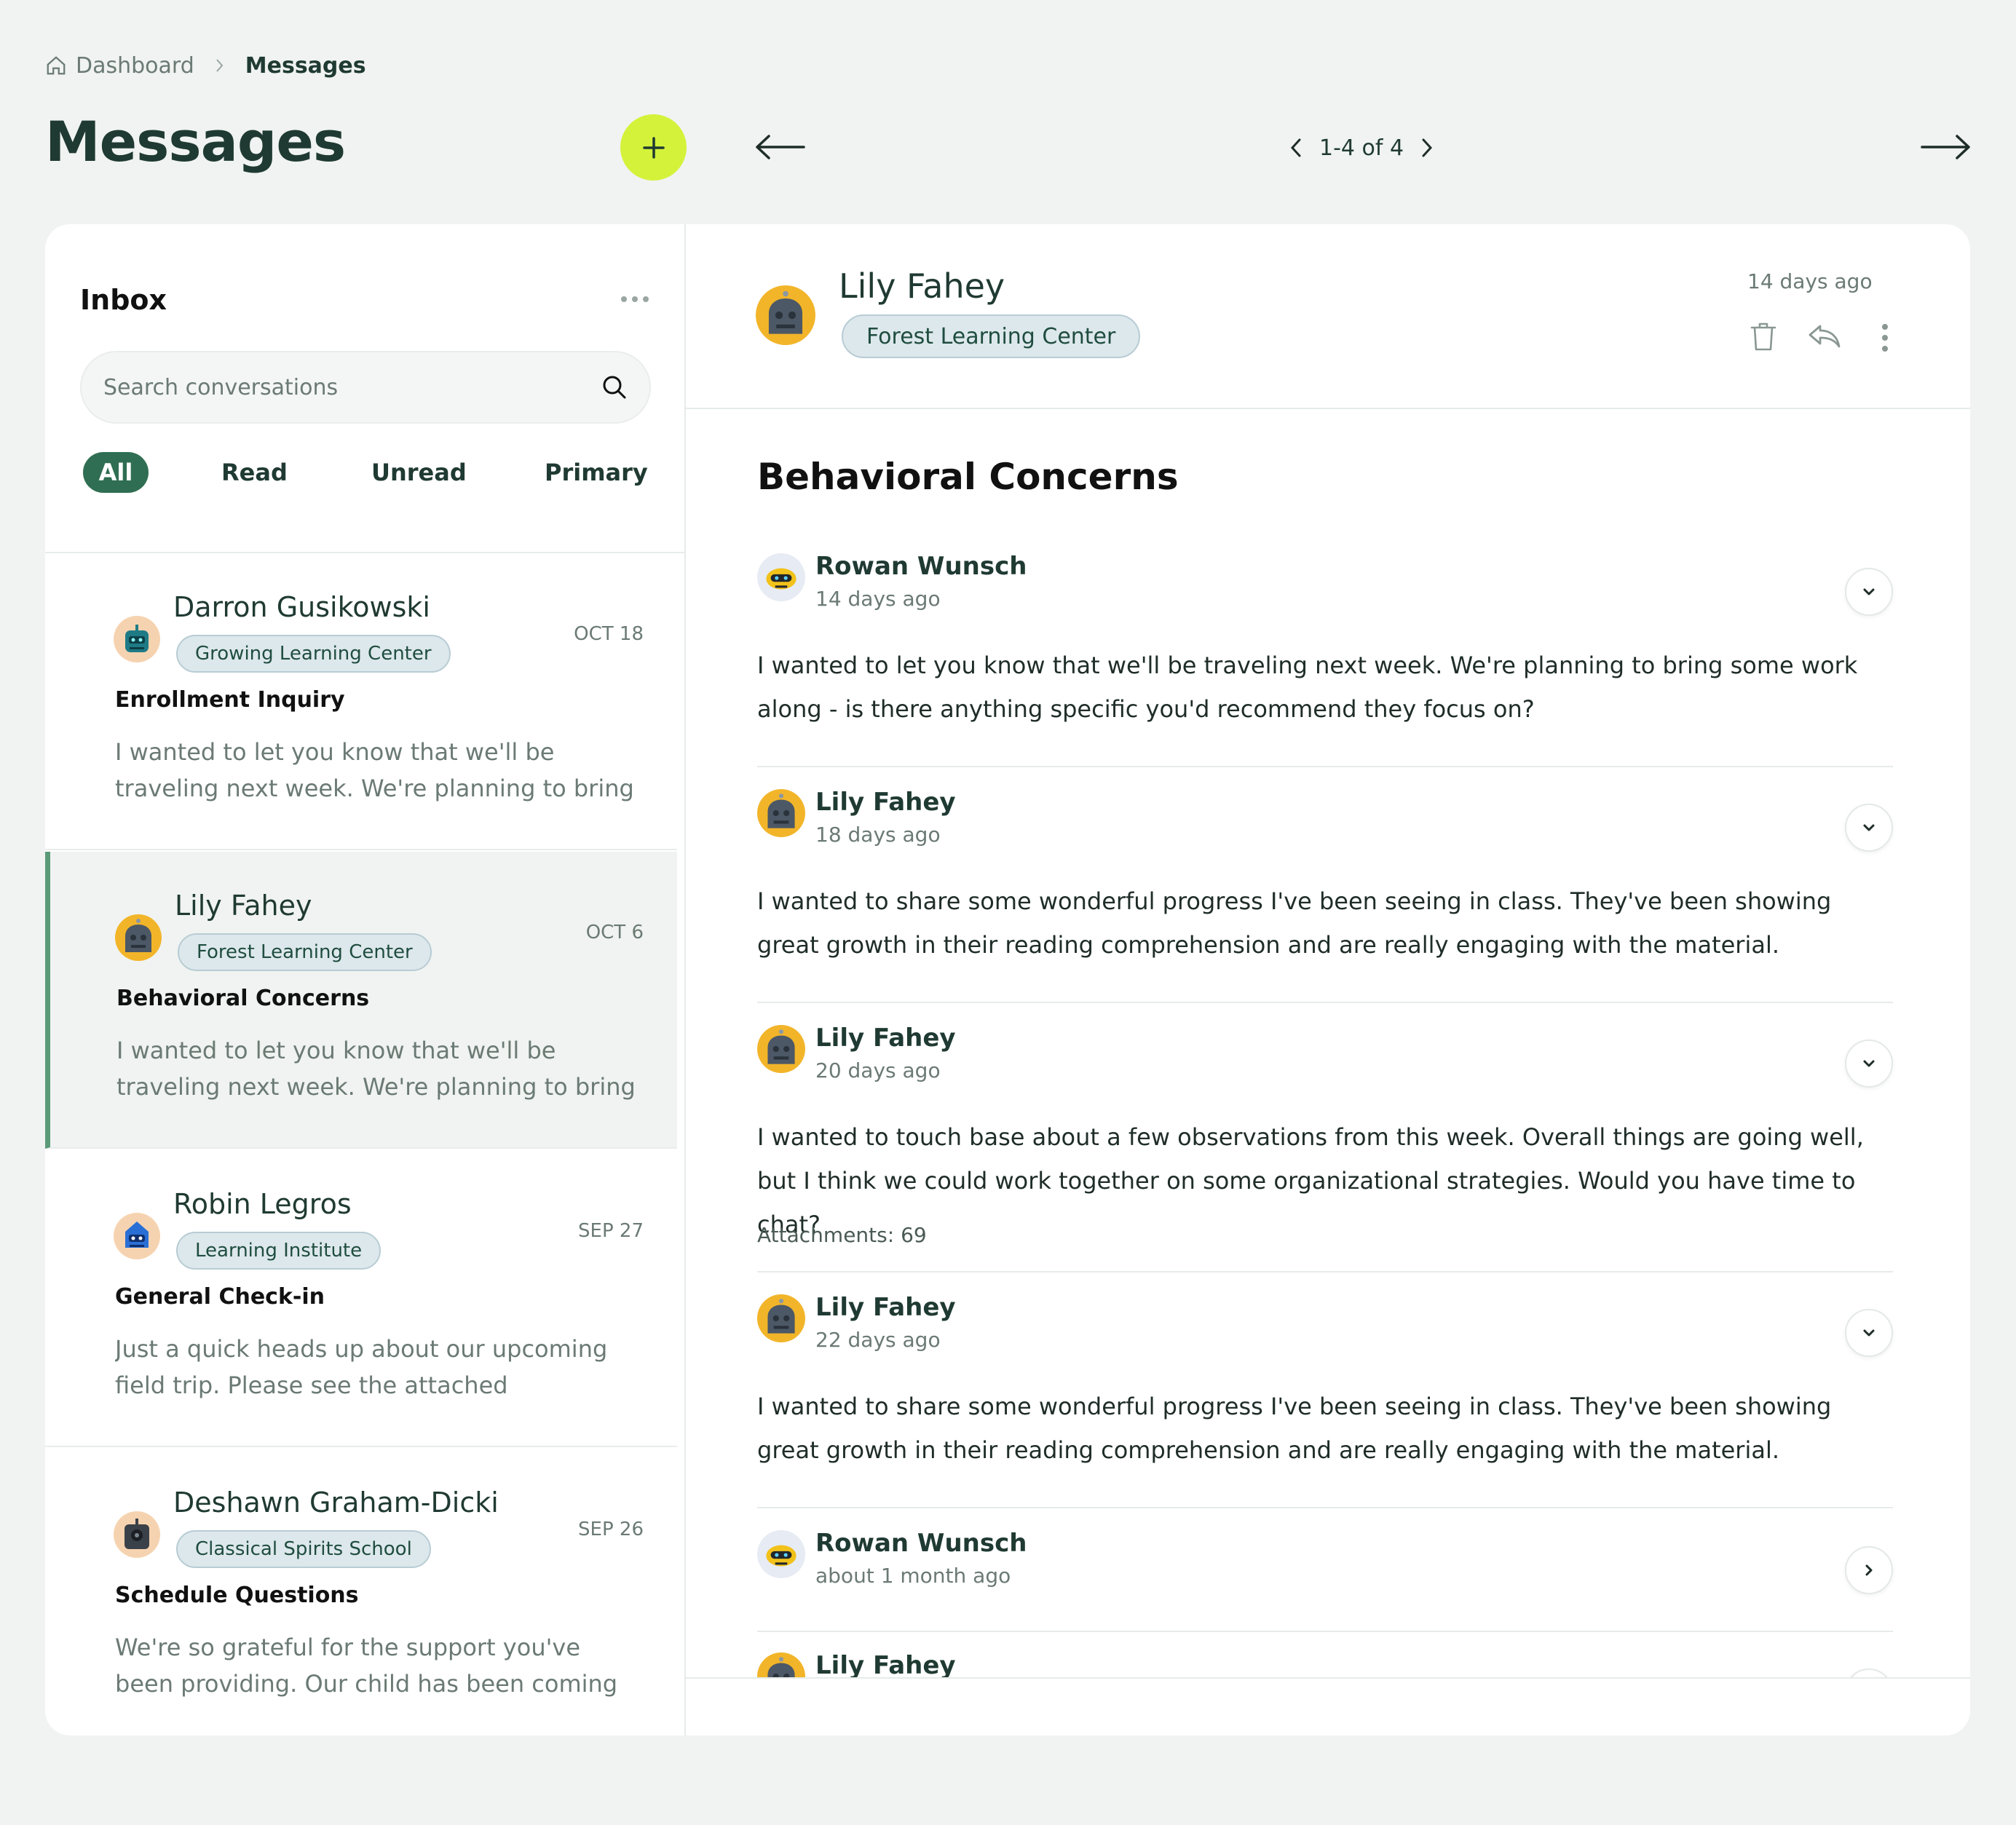 The height and width of the screenshot is (1825, 2016). I want to click on more-horizontal-icon, so click(634, 299).